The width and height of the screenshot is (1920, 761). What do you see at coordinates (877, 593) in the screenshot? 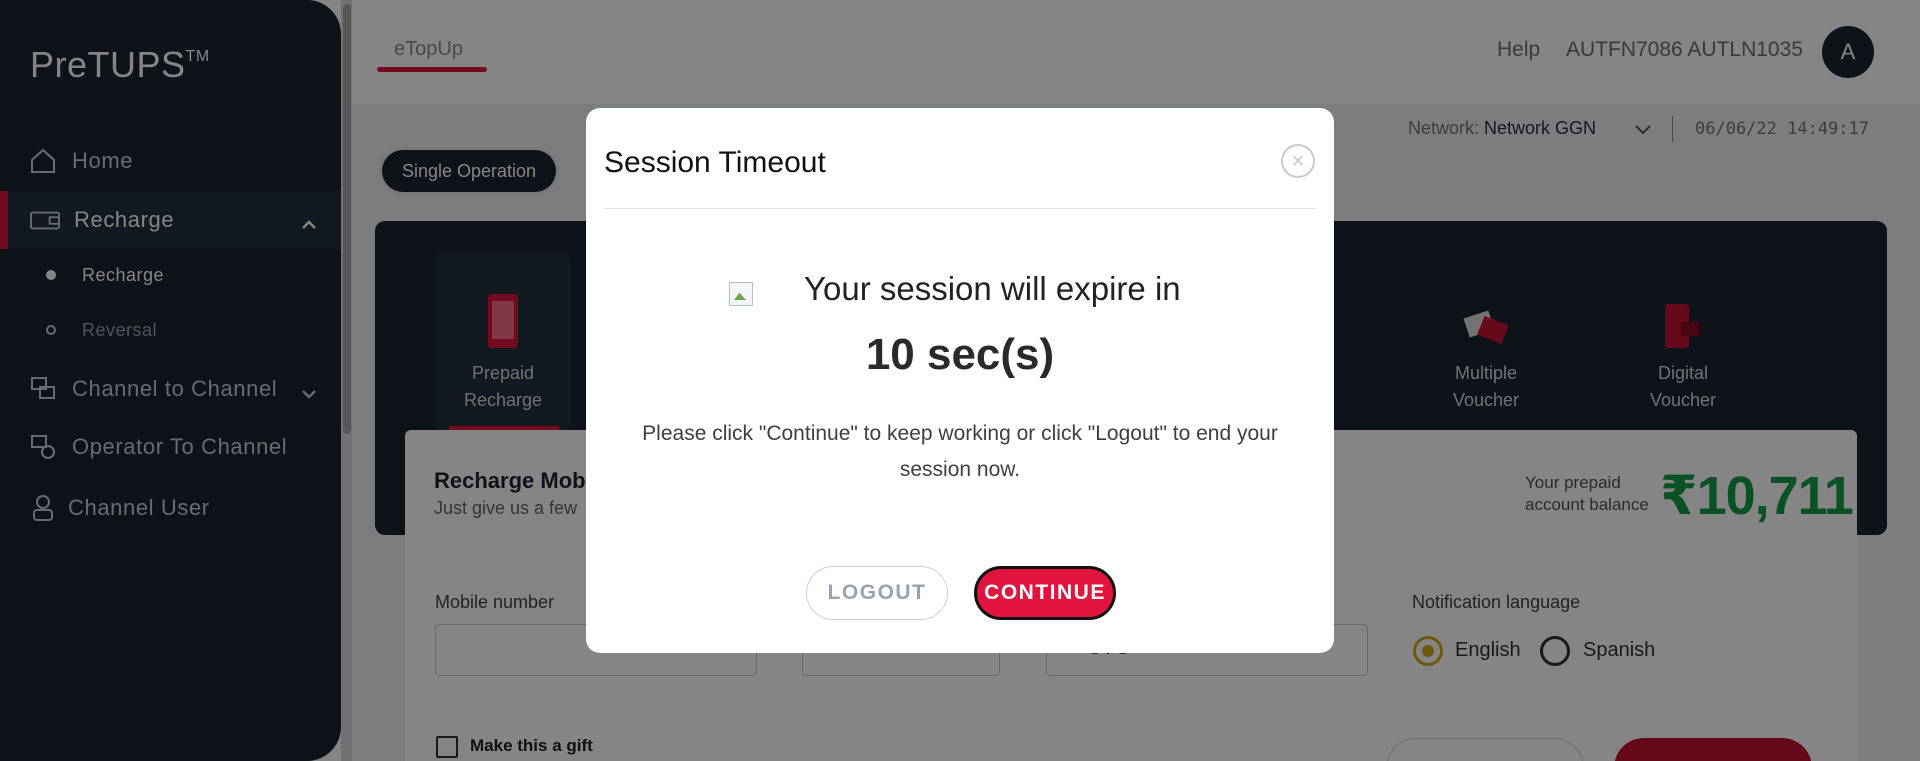
I see `logout-button: LOGOUT` at bounding box center [877, 593].